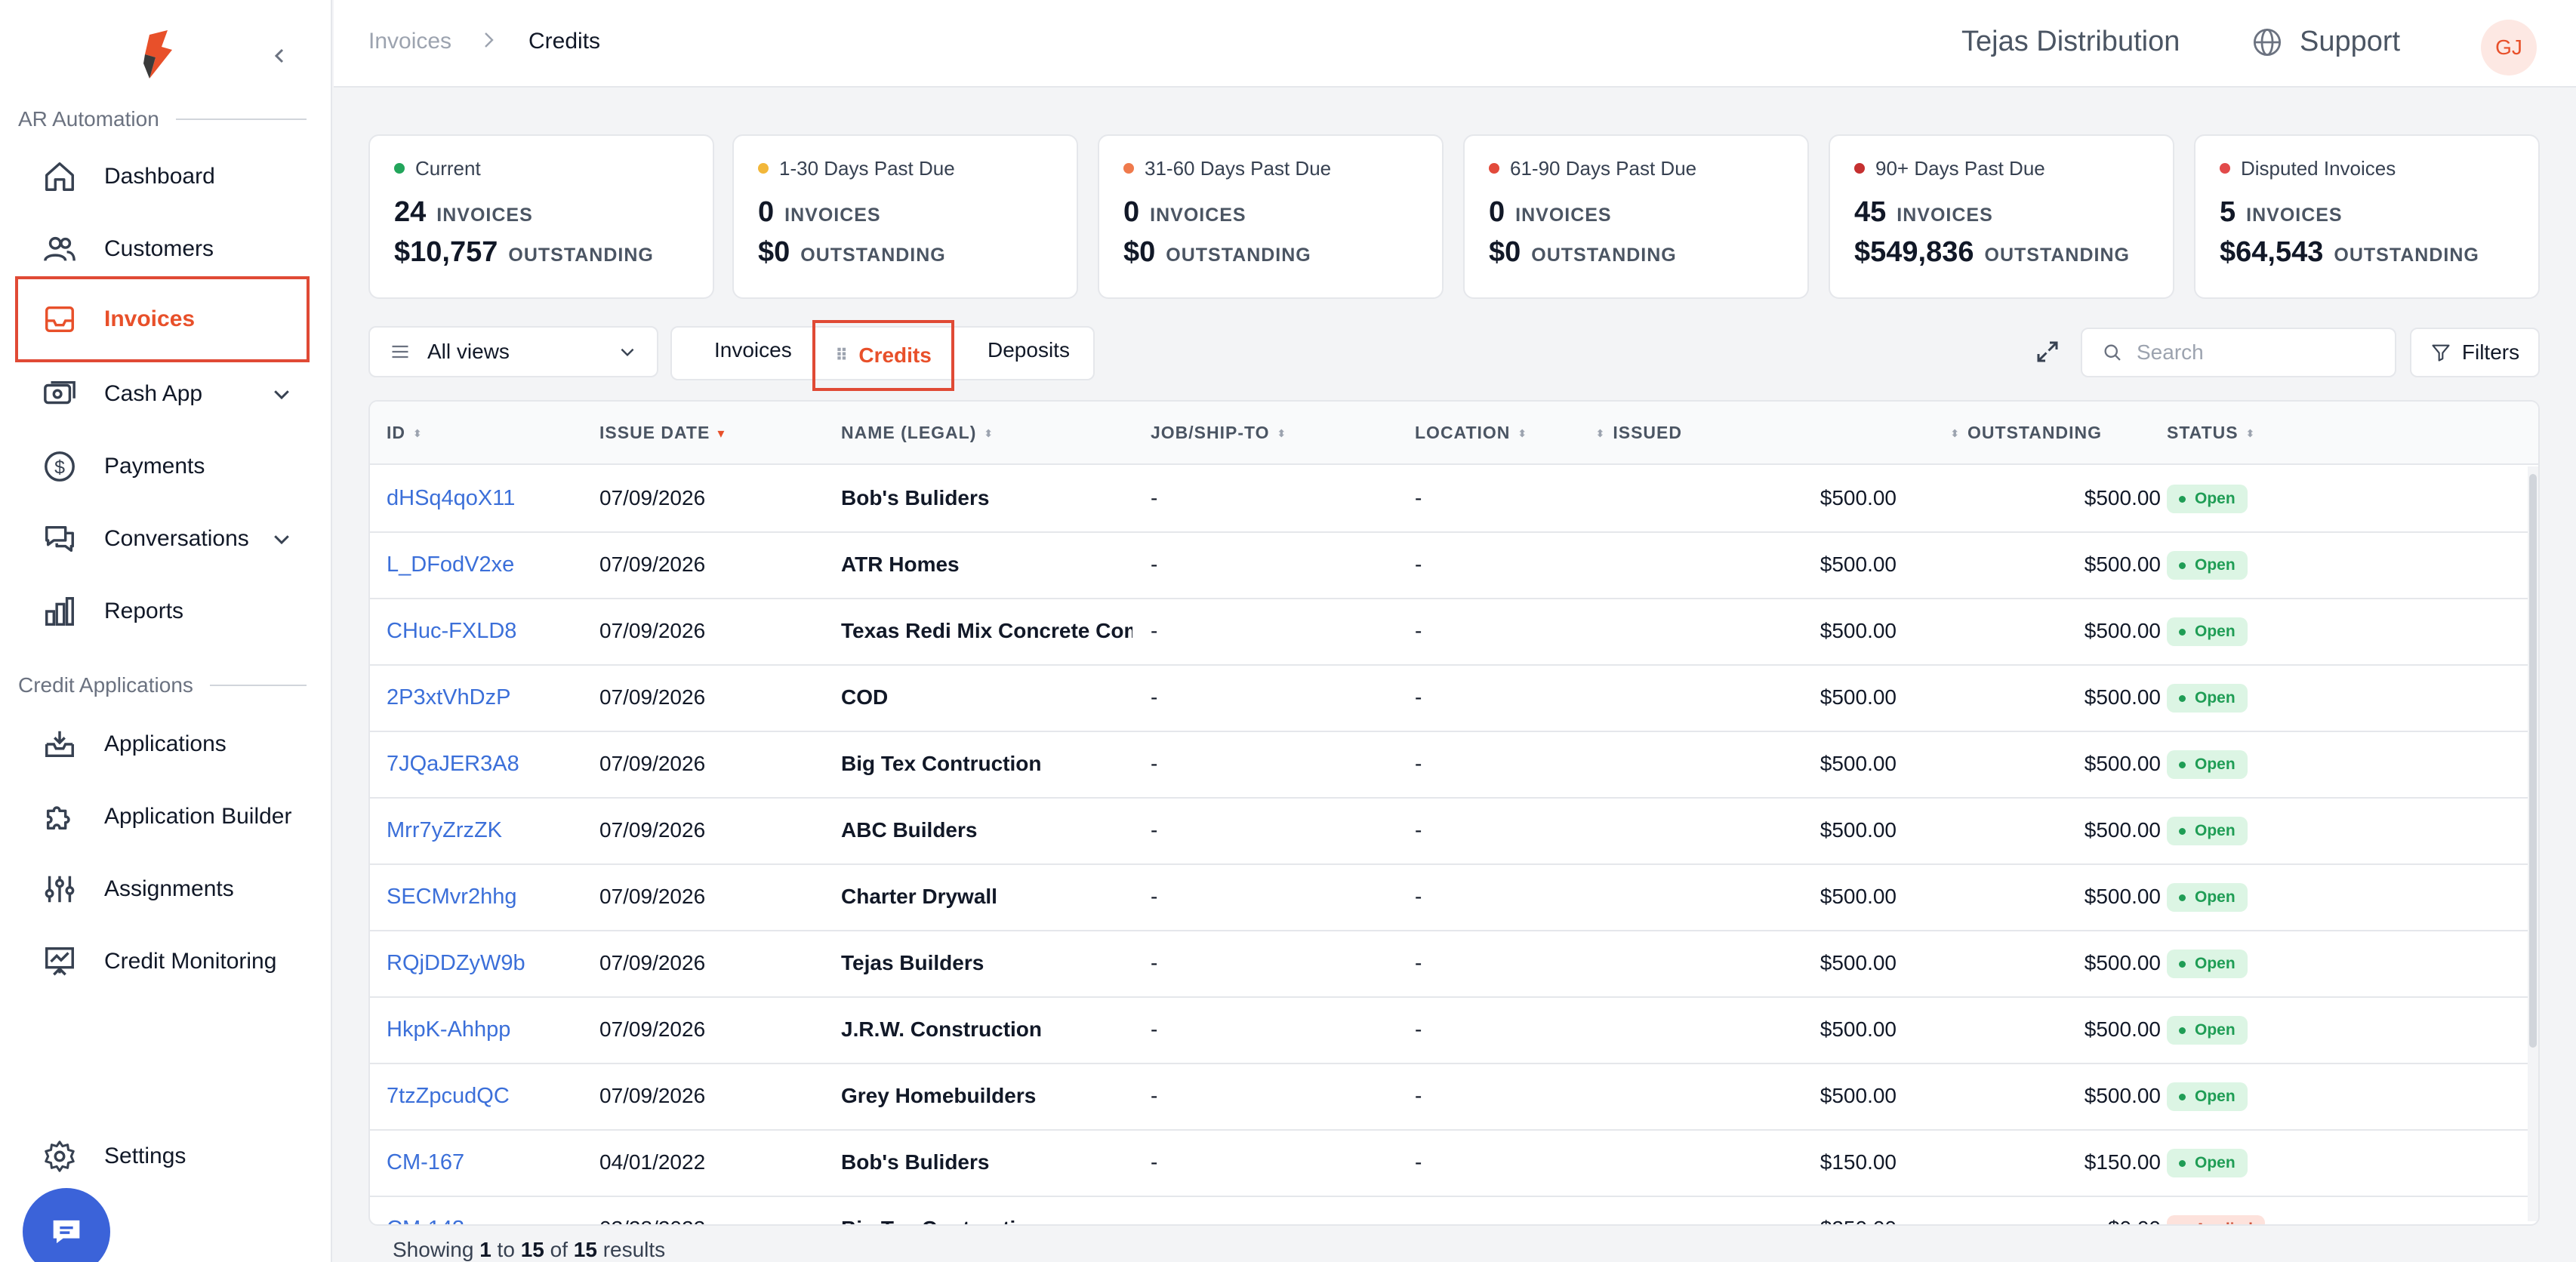 The width and height of the screenshot is (2576, 1262). Describe the element at coordinates (425, 1162) in the screenshot. I see `row-id-link: CM-167` at that location.